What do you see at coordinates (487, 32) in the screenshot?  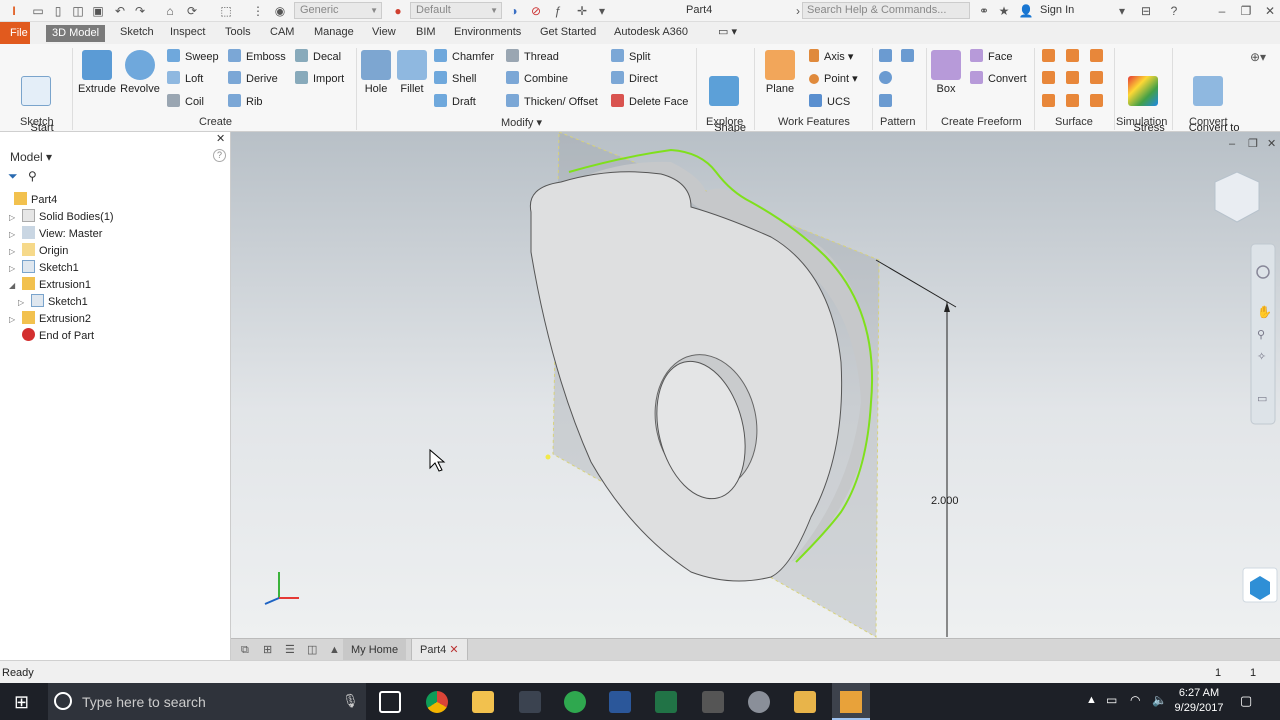 I see `tab-environments: Environments` at bounding box center [487, 32].